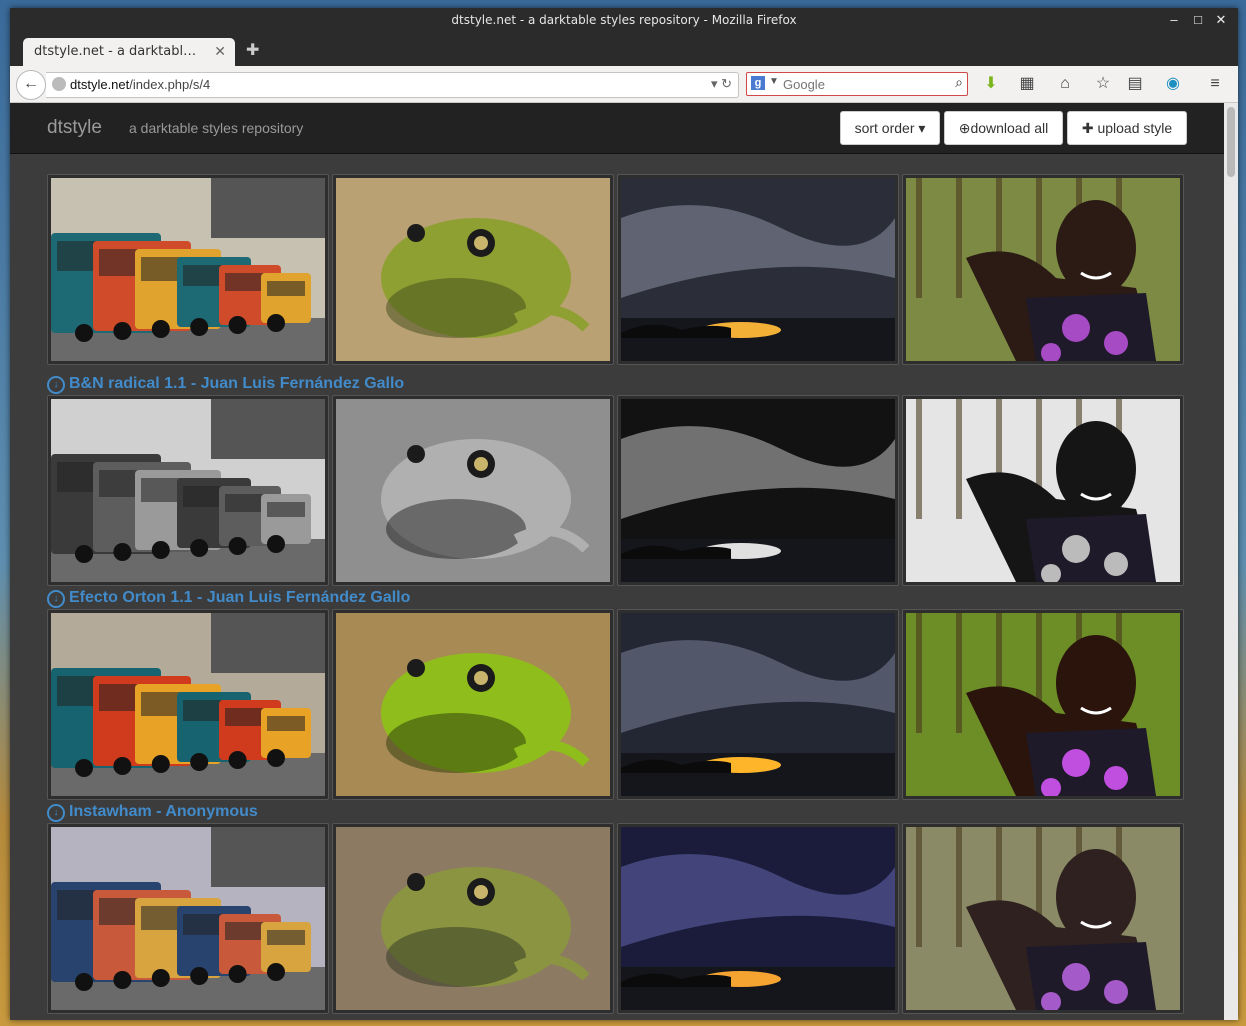  What do you see at coordinates (100, 84) in the screenshot?
I see `url-host: dtstyle.net` at bounding box center [100, 84].